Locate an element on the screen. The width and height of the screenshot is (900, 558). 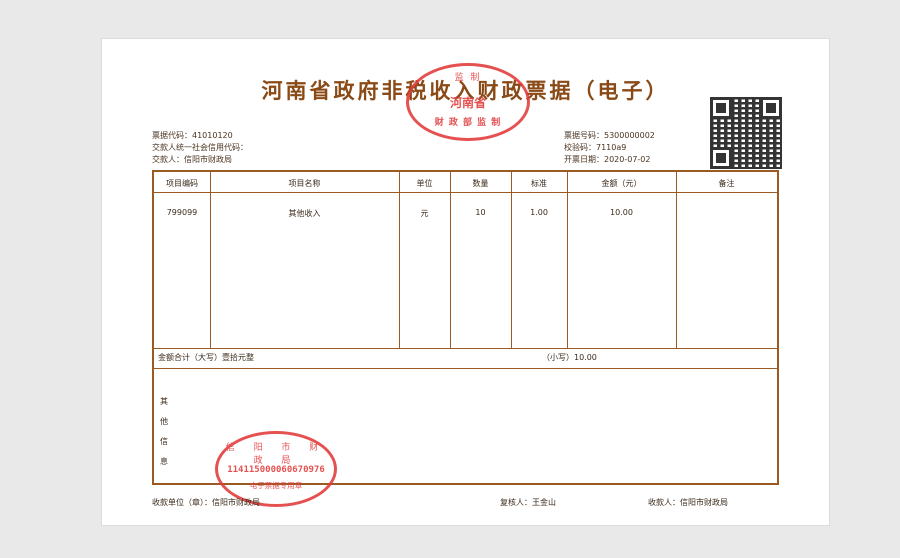
header-item-name: 项目名称 is located at coordinates (304, 183).